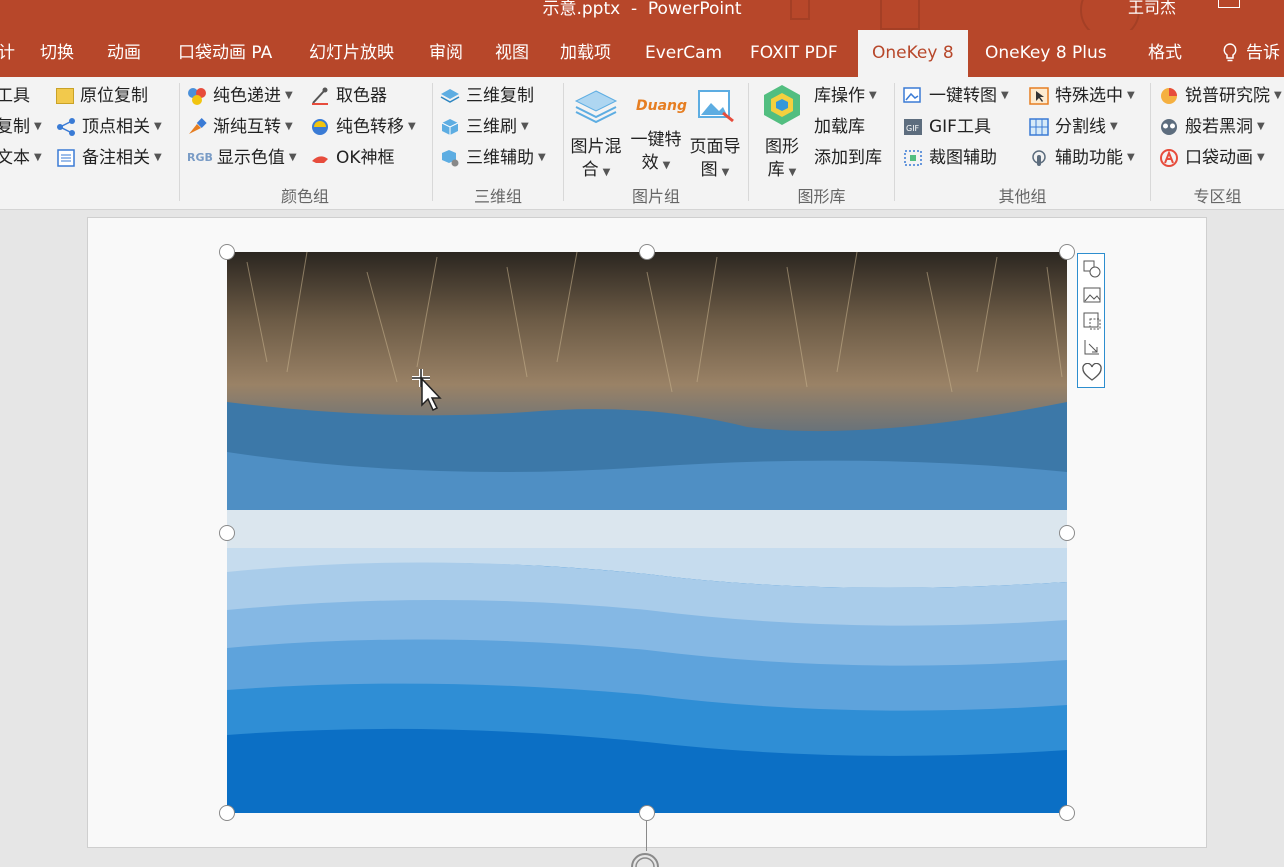 This screenshot has height=867, width=1284. Describe the element at coordinates (250, 158) in the screenshot. I see `item-label: 显示色值` at that location.